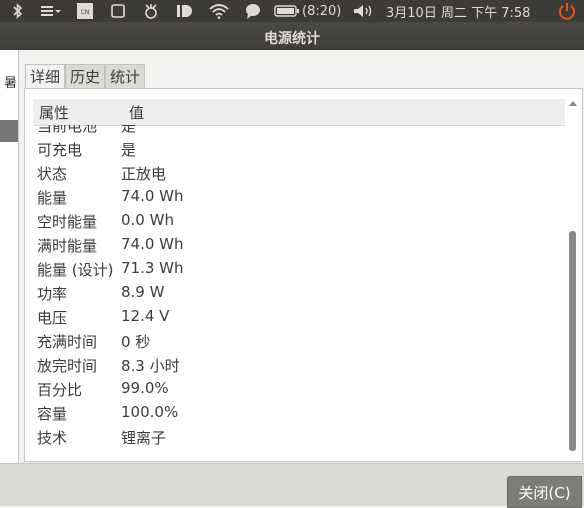 This screenshot has width=584, height=508. What do you see at coordinates (145, 316) in the screenshot?
I see `row-value: 12.4 V` at bounding box center [145, 316].